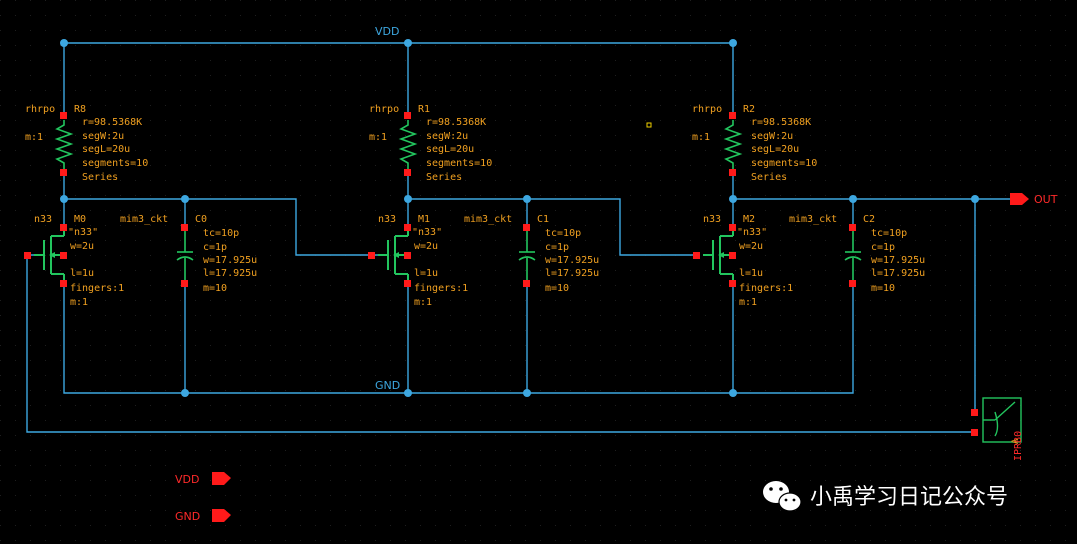 Image resolution: width=1077 pixels, height=544 pixels. What do you see at coordinates (80, 109) in the screenshot?
I see `resistor-instance-name: R8` at bounding box center [80, 109].